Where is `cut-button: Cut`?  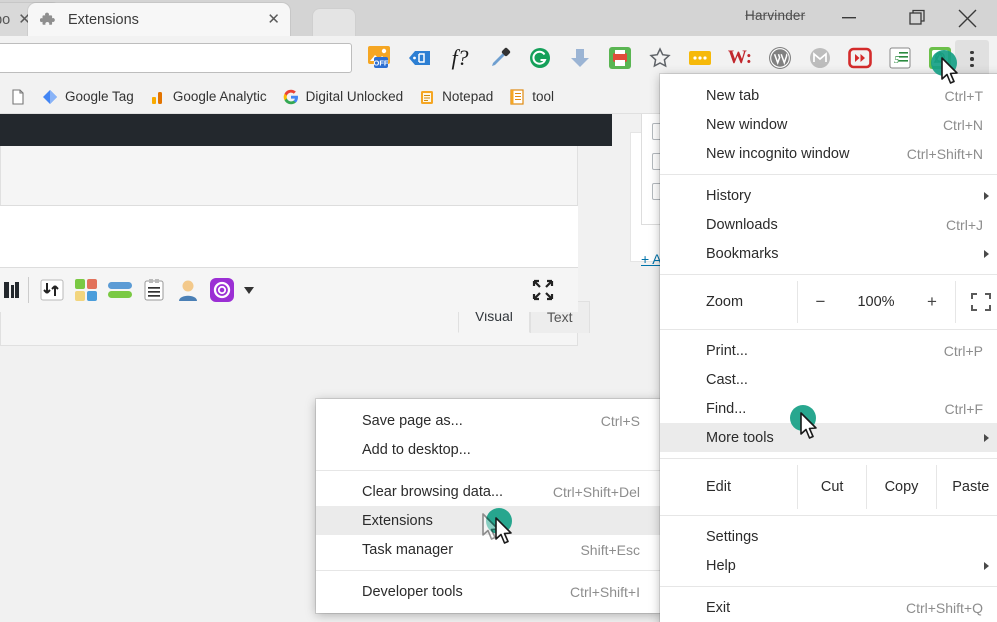
cut-button: Cut is located at coordinates (831, 487).